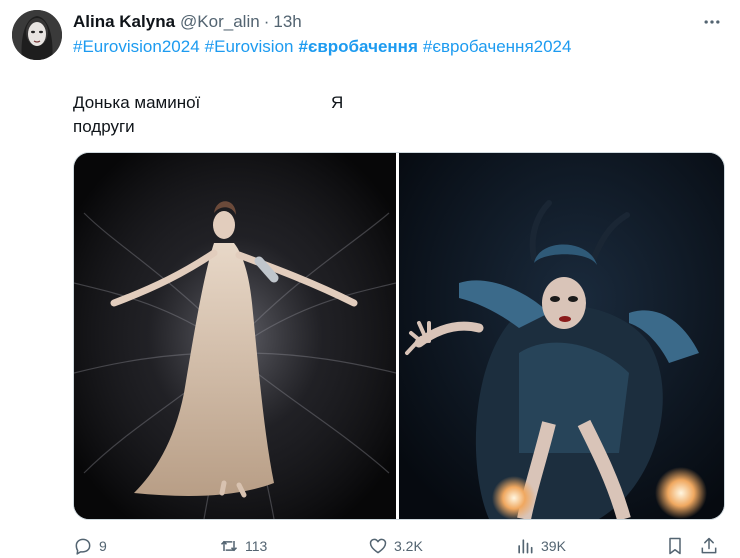 The height and width of the screenshot is (558, 740). I want to click on reply-count: 9, so click(103, 546).